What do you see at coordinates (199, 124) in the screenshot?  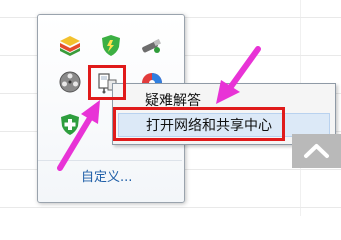 I see `highlight-box-menu-item` at bounding box center [199, 124].